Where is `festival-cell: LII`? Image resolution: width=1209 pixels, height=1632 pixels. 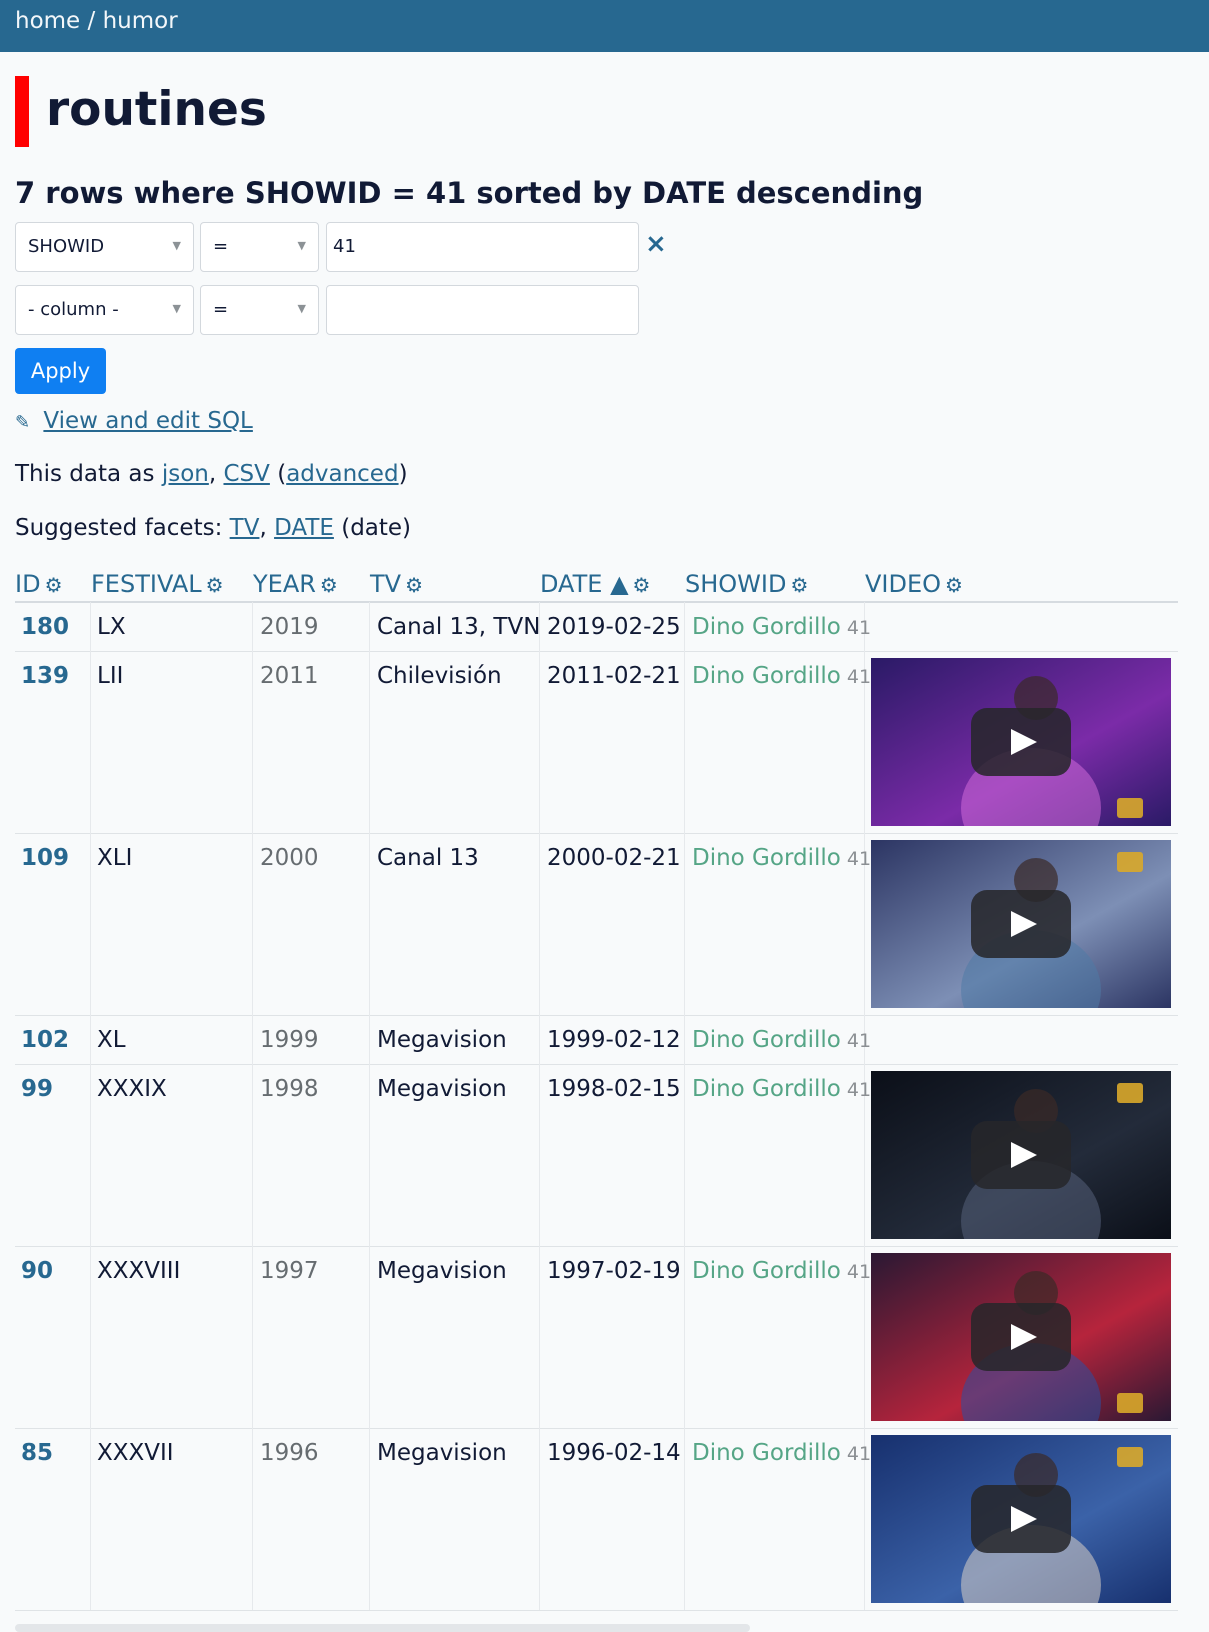 festival-cell: LII is located at coordinates (110, 676).